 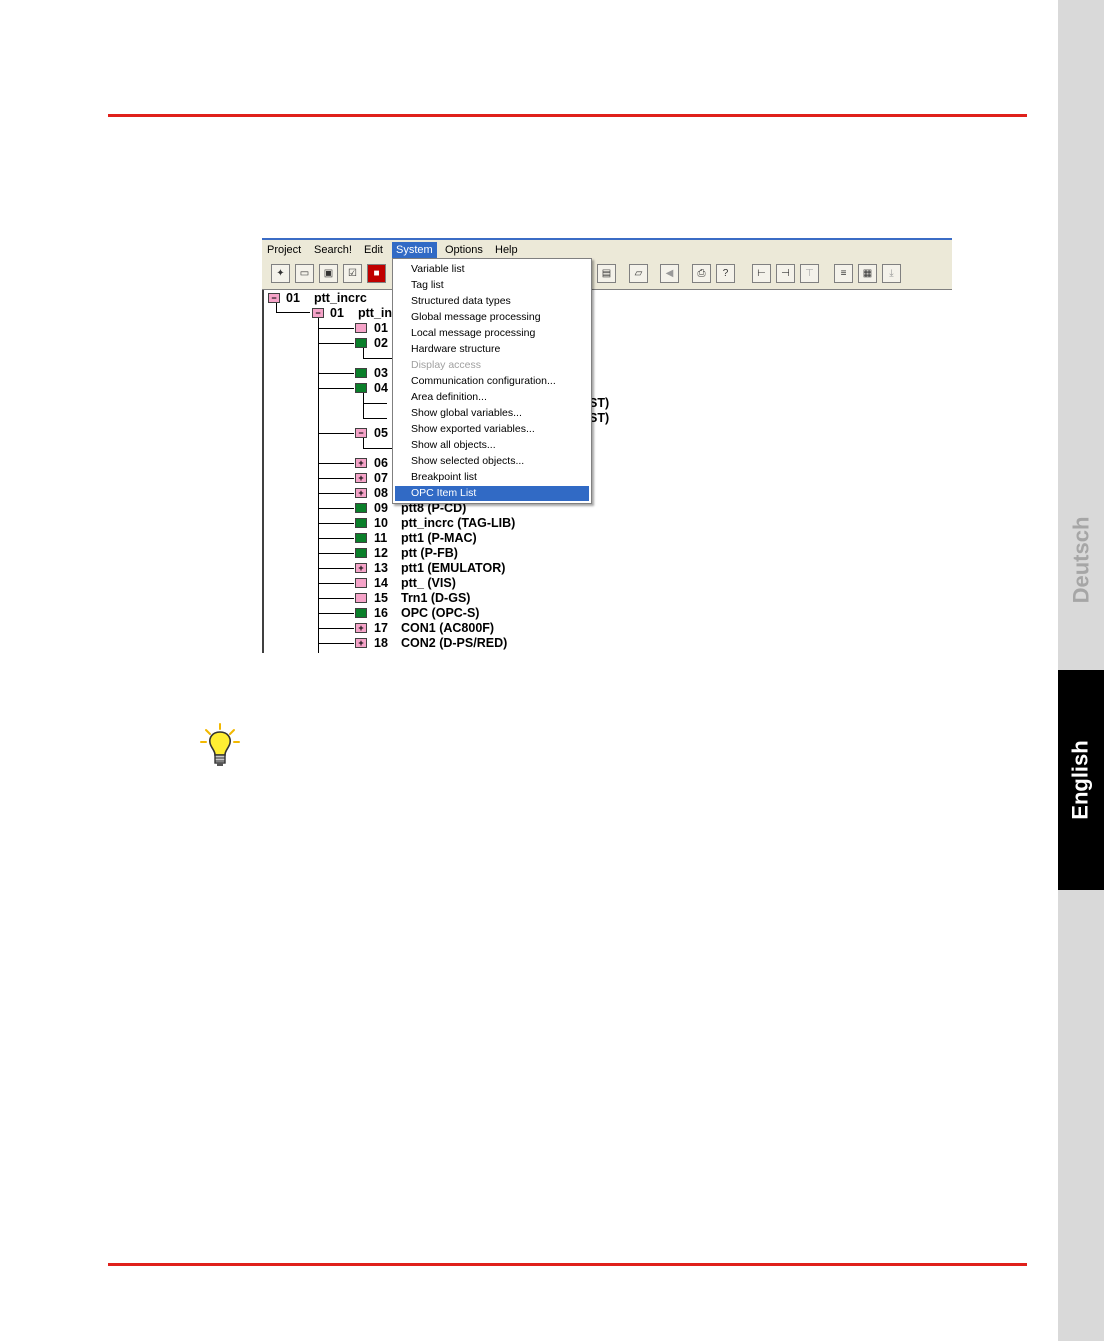 I want to click on menu-edit: Edit, so click(x=373, y=250).